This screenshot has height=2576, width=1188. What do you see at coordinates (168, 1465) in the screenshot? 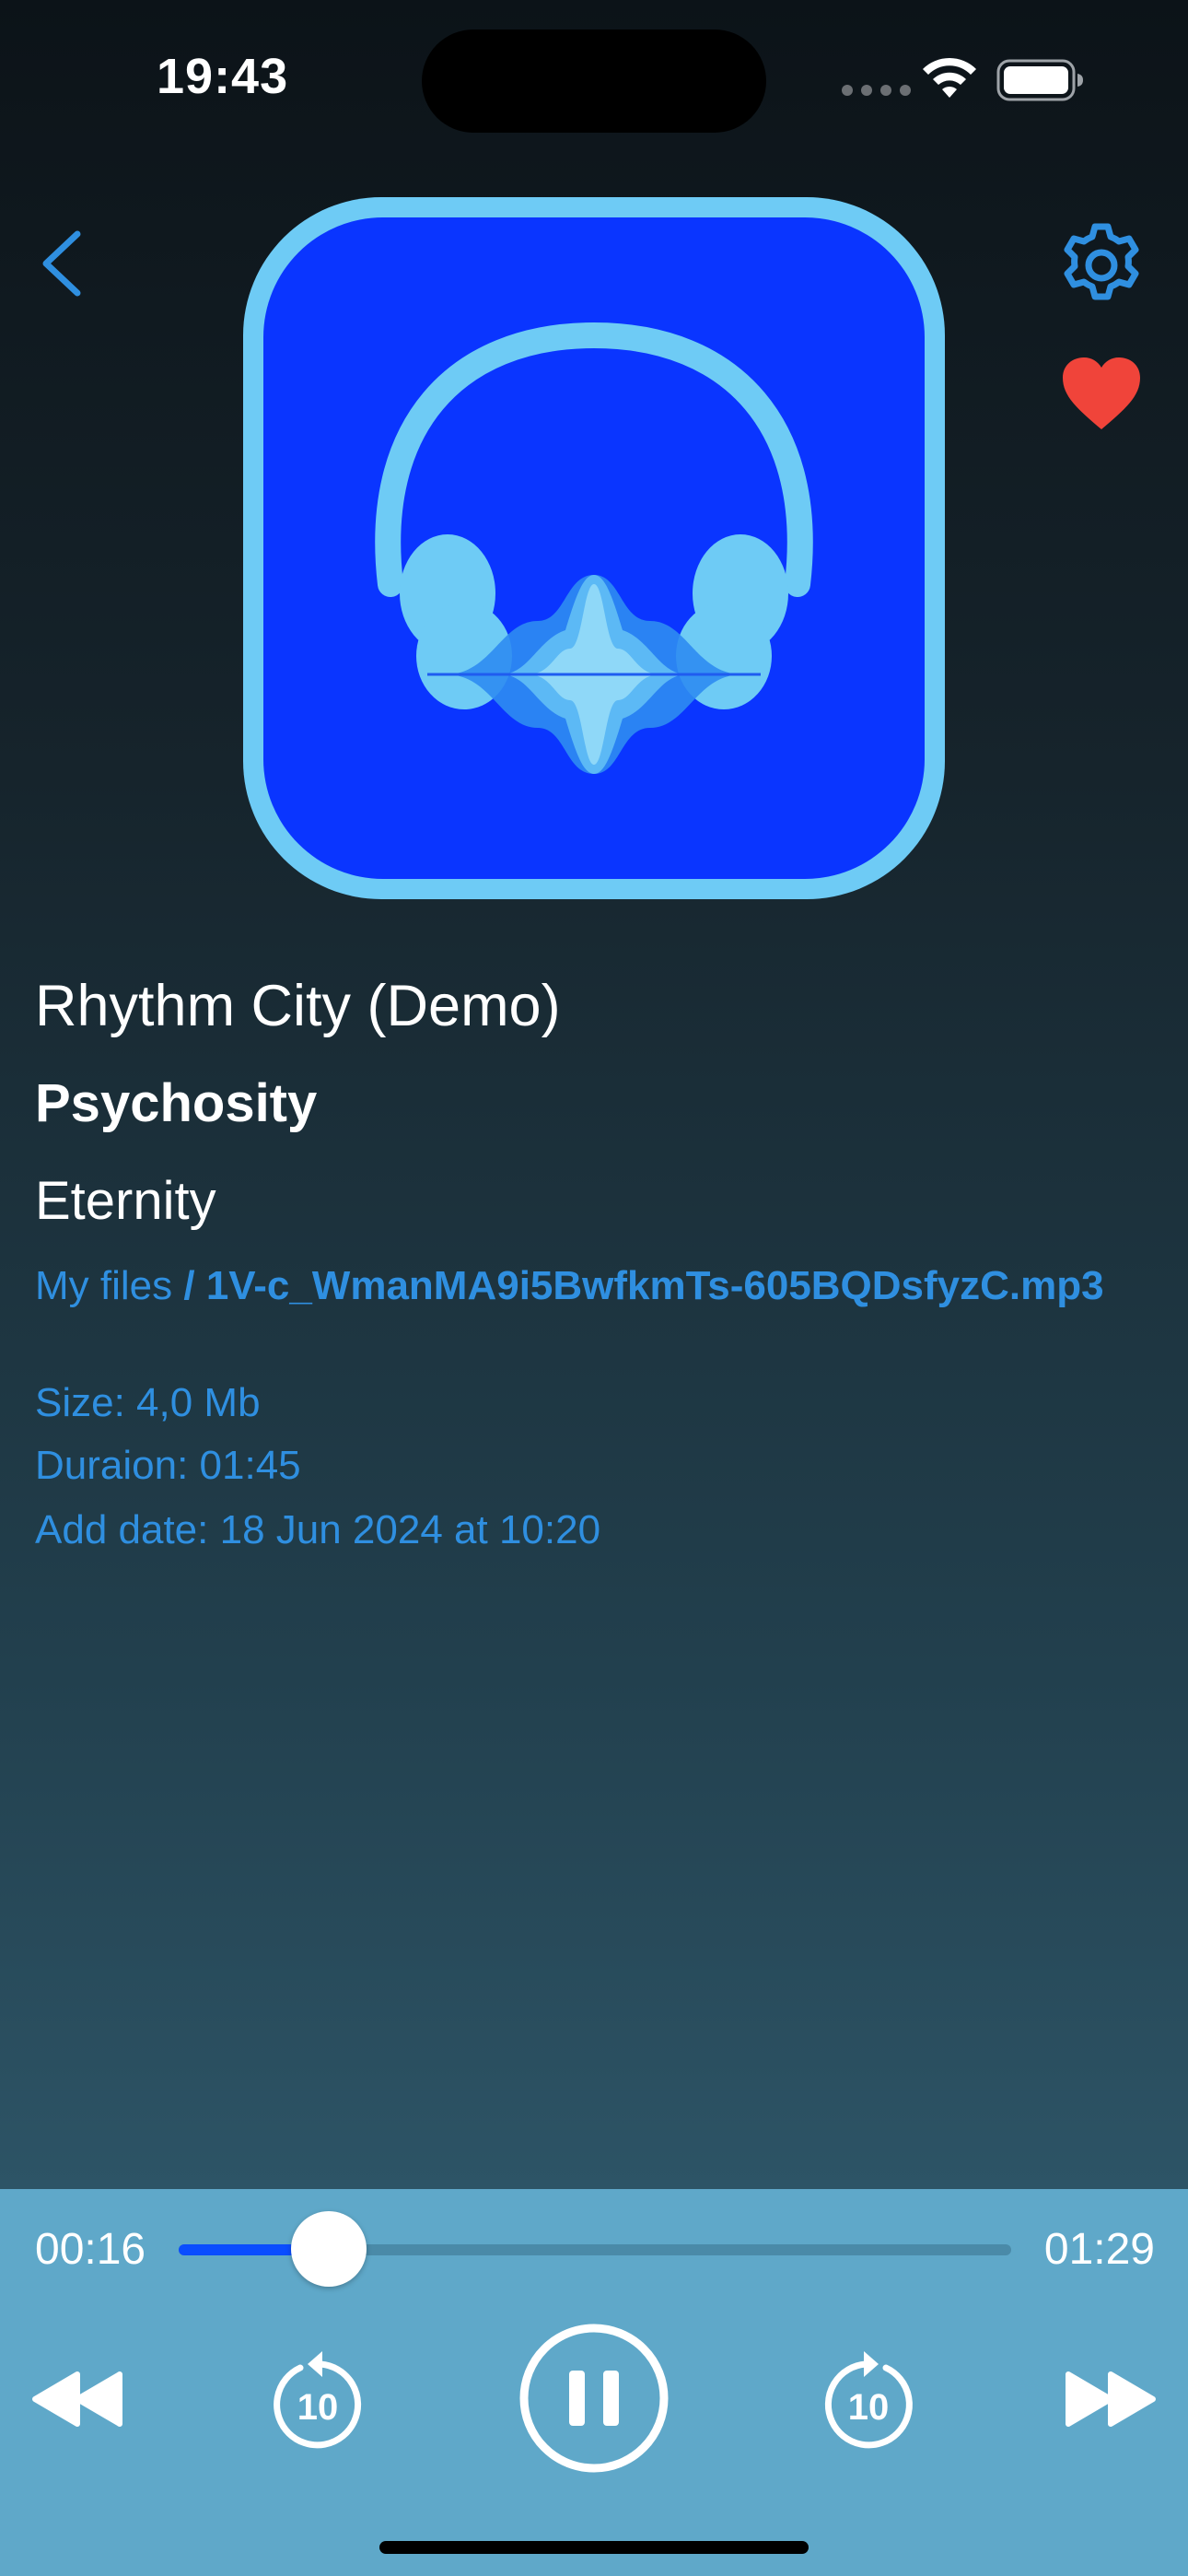
I see `file-duration: Duraion: 01:45` at bounding box center [168, 1465].